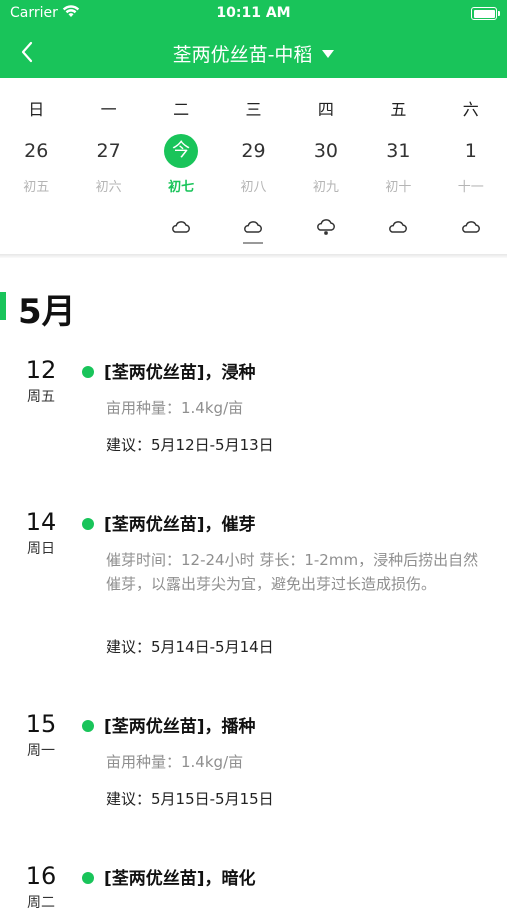 Image resolution: width=507 pixels, height=912 pixels. Describe the element at coordinates (36, 151) in the screenshot. I see `day-number: 26` at that location.